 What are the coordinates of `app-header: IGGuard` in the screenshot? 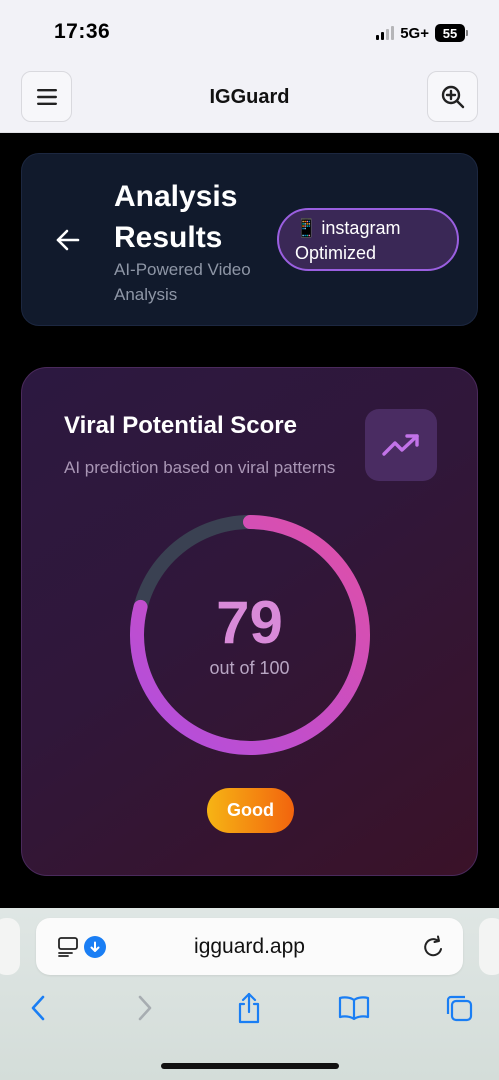 It's located at (249, 97).